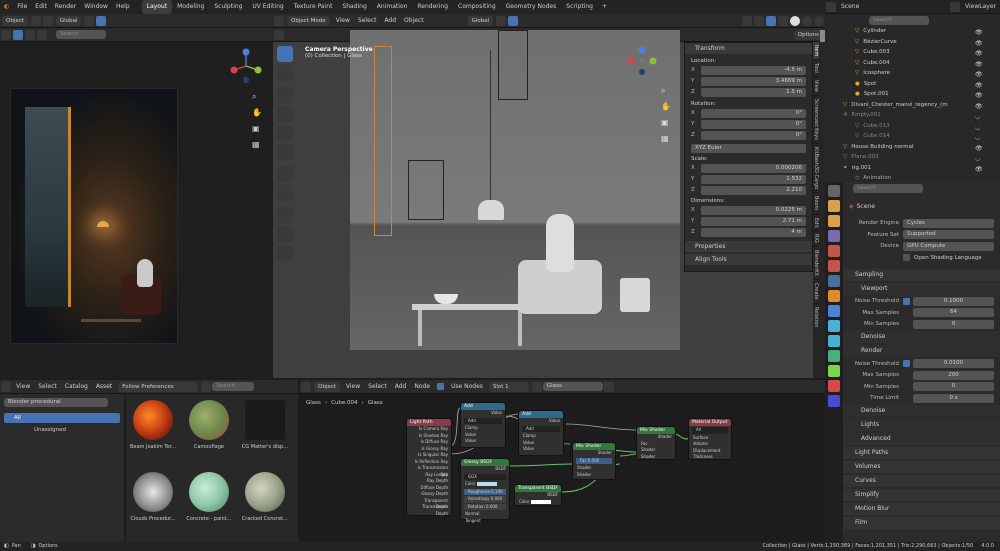 This screenshot has height=551, width=1000. I want to click on left-display-icon, so click(18, 34).